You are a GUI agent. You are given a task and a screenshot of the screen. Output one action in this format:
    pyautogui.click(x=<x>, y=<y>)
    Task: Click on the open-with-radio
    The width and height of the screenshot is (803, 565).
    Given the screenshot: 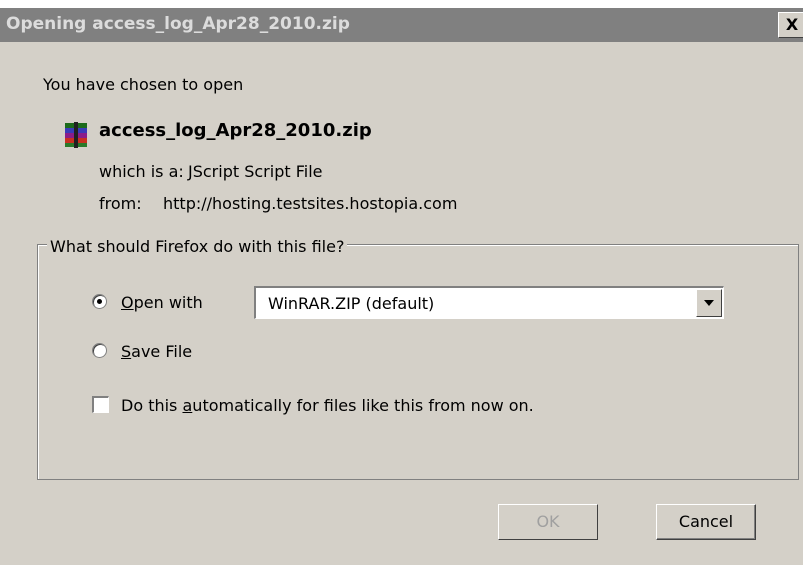 What is the action you would take?
    pyautogui.click(x=99, y=301)
    